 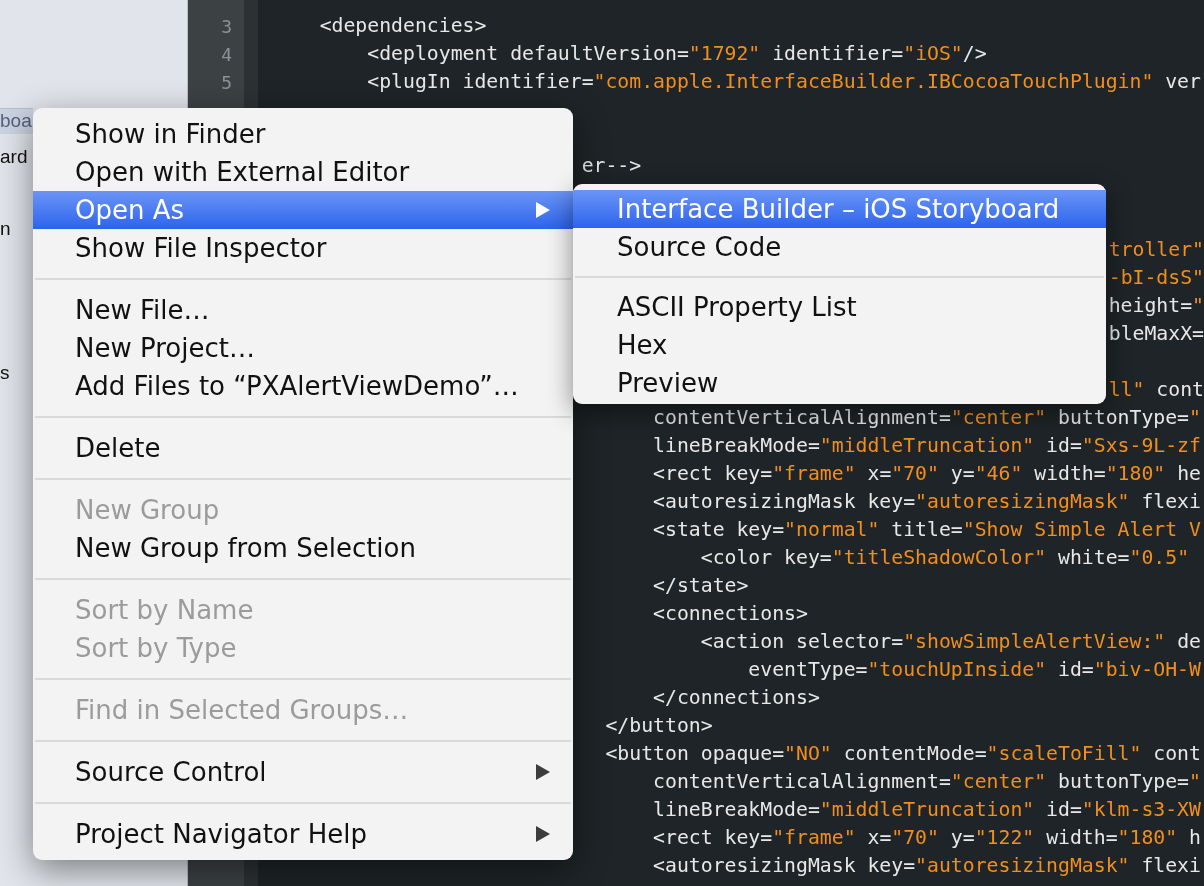 What do you see at coordinates (927, 838) in the screenshot?
I see `code-line: <rect key="frame" x="70" y="122" width="180" h` at bounding box center [927, 838].